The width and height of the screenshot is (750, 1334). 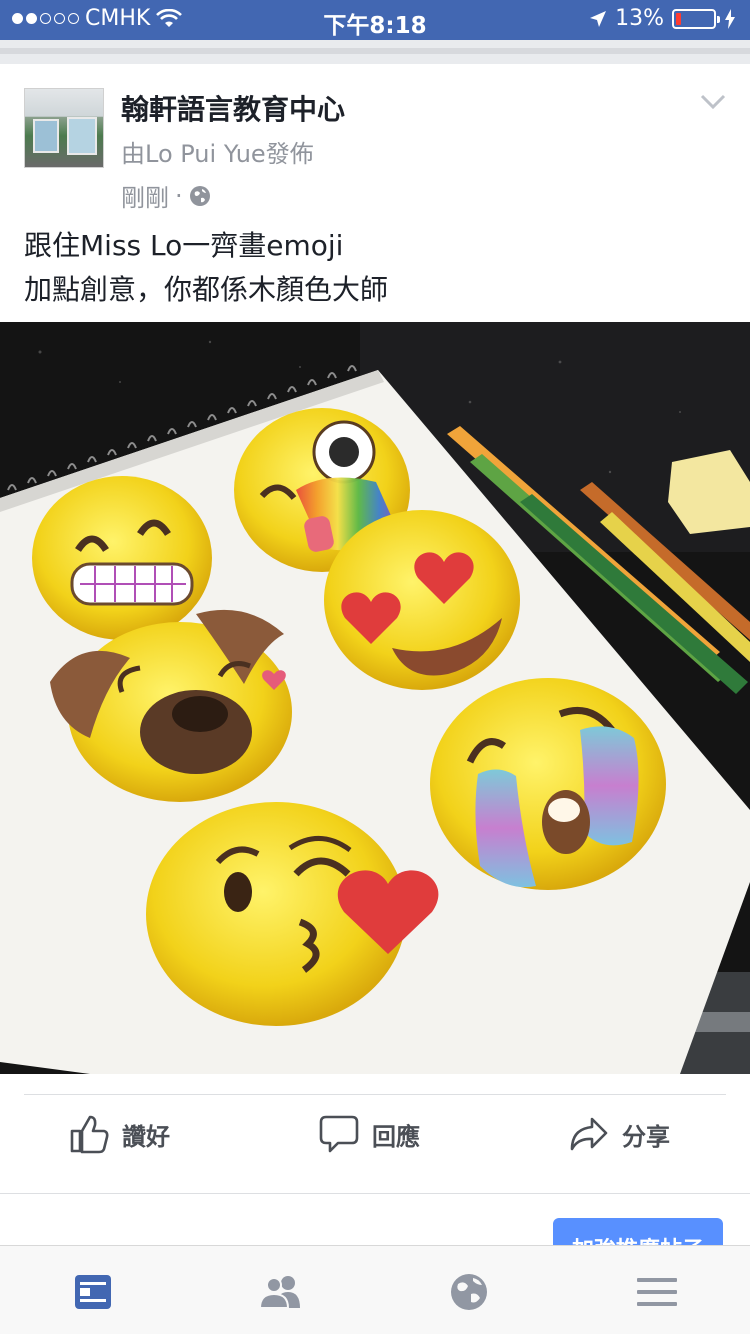 What do you see at coordinates (696, 18) in the screenshot?
I see `battery-icon` at bounding box center [696, 18].